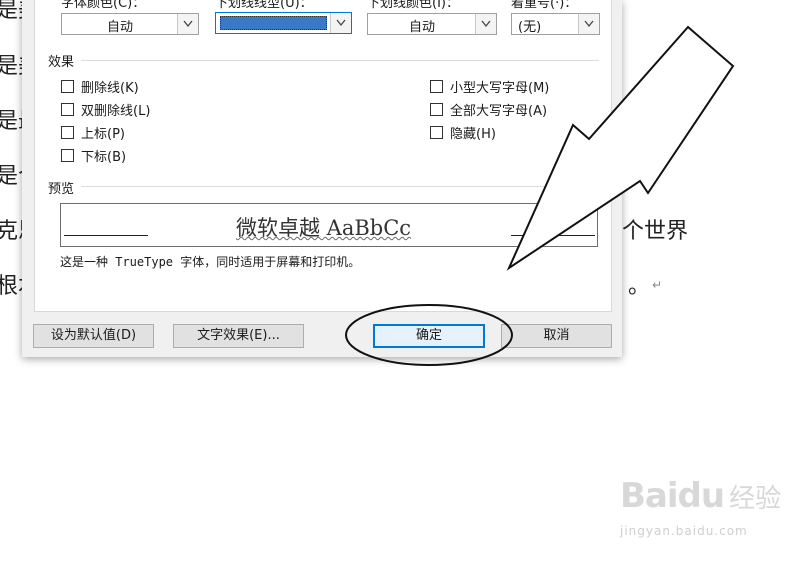 The height and width of the screenshot is (565, 807). I want to click on annotation-circle-icon, so click(429, 335).